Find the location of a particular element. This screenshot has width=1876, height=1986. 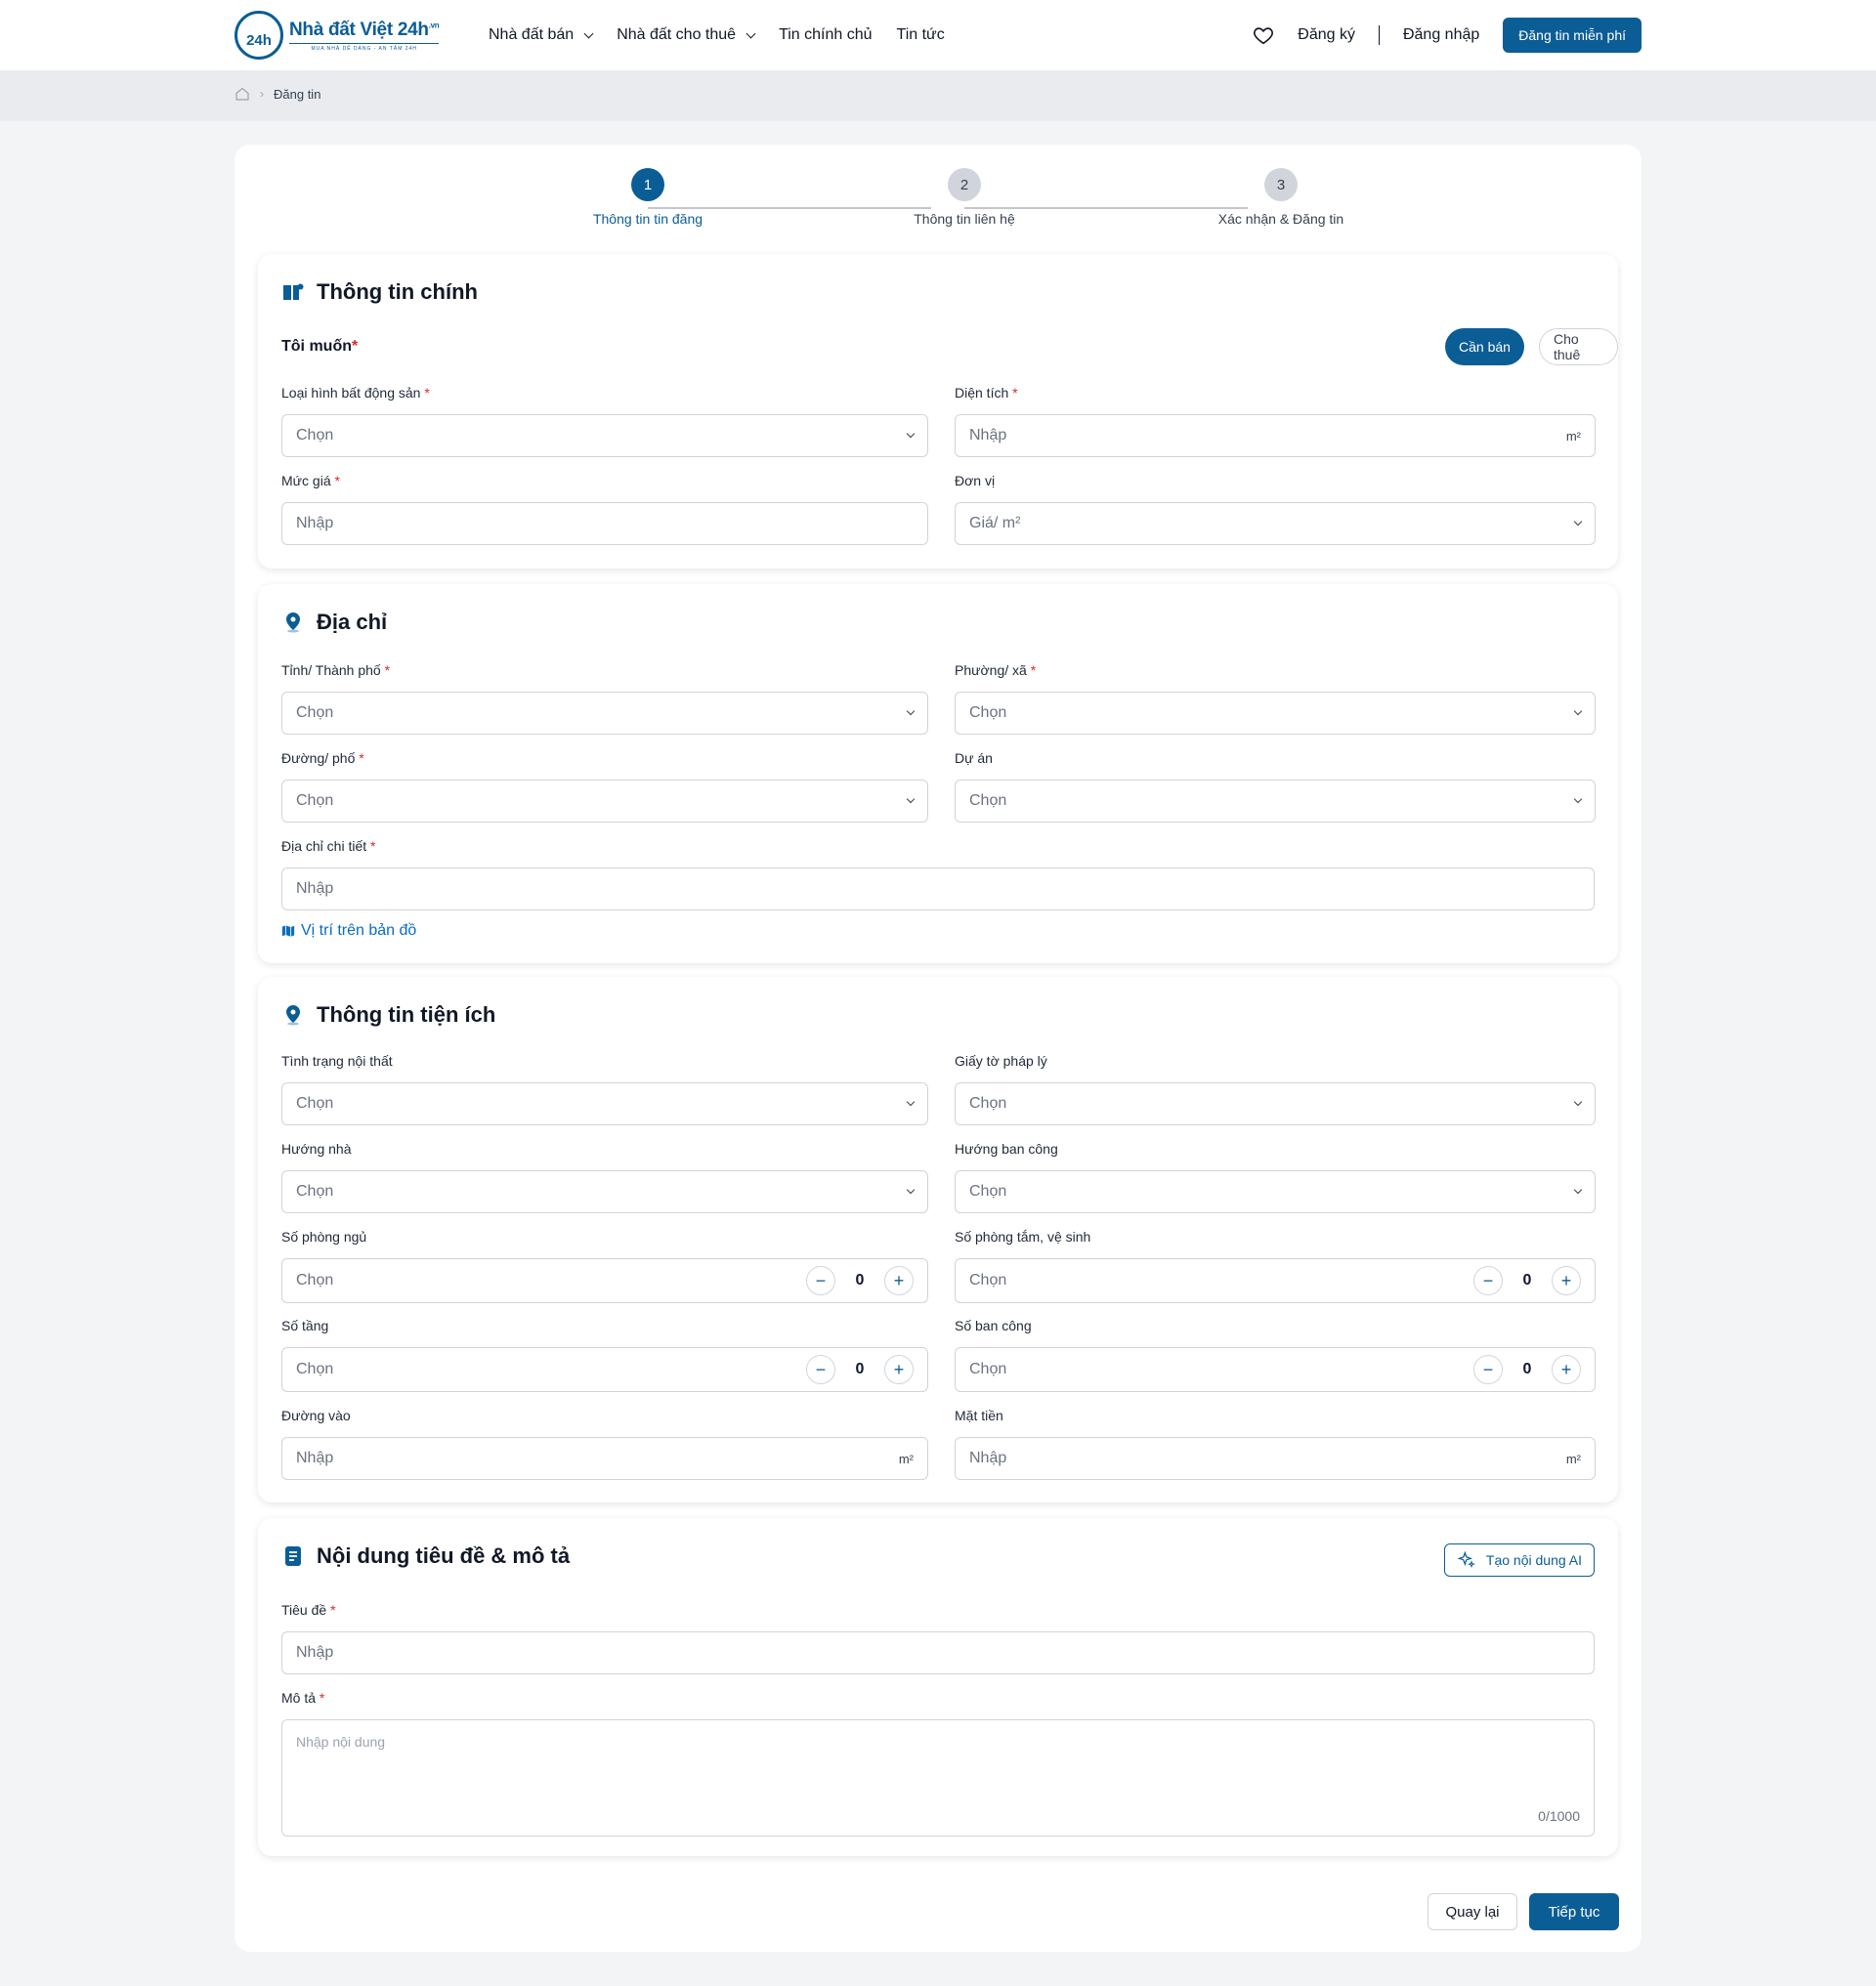

detail-address-field: Địa chỉ chi tiết * Nhập is located at coordinates (938, 874).